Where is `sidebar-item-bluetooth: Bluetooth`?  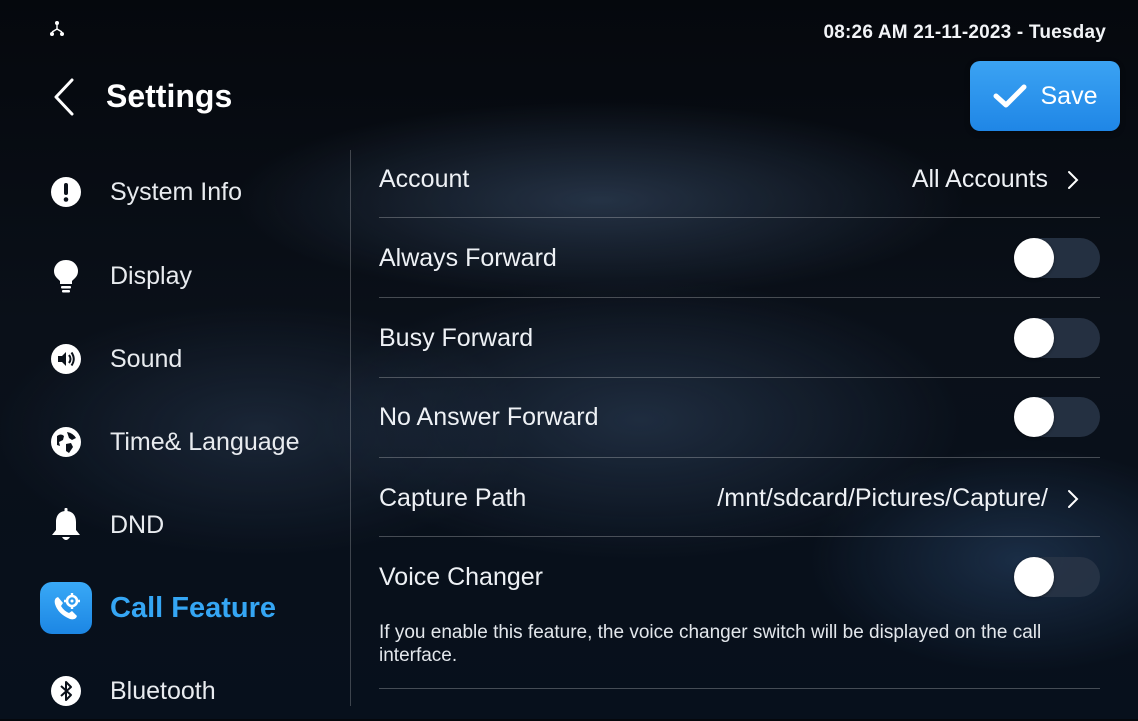
sidebar-item-bluetooth: Bluetooth is located at coordinates (190, 691).